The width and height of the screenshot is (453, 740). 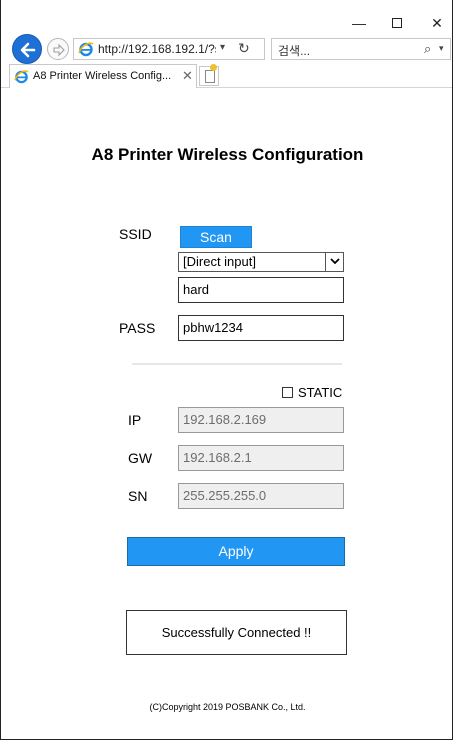 I want to click on address-dropdown-icon: ▾, so click(x=222, y=47).